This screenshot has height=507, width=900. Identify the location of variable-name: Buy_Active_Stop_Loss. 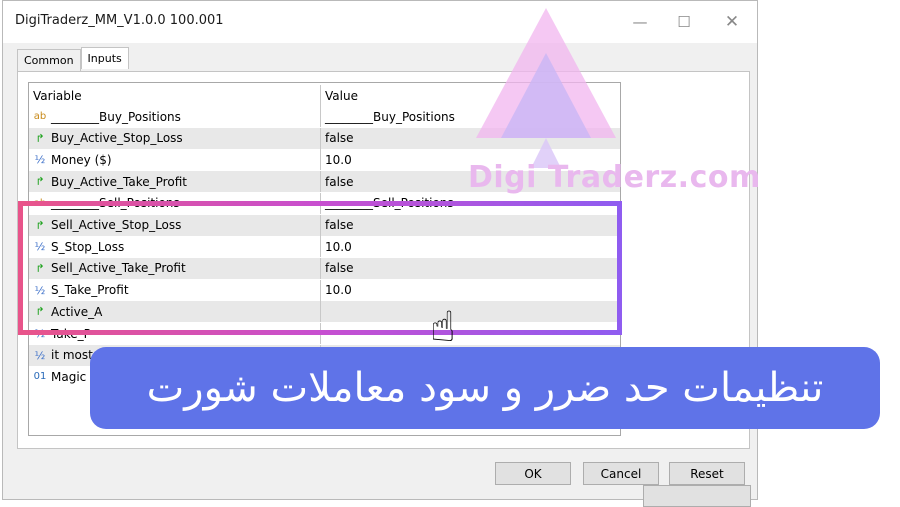
(117, 138).